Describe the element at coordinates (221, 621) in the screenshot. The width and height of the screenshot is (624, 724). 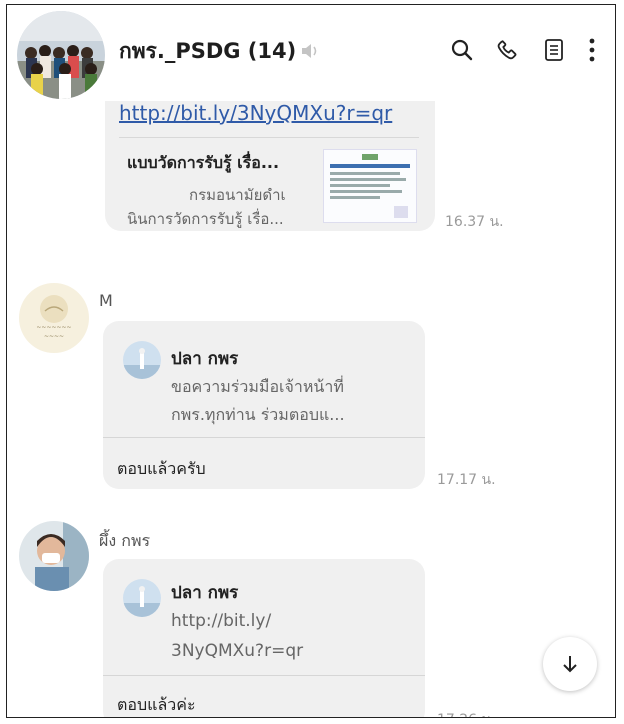
I see `quote-text: http://bit.ly/` at that location.